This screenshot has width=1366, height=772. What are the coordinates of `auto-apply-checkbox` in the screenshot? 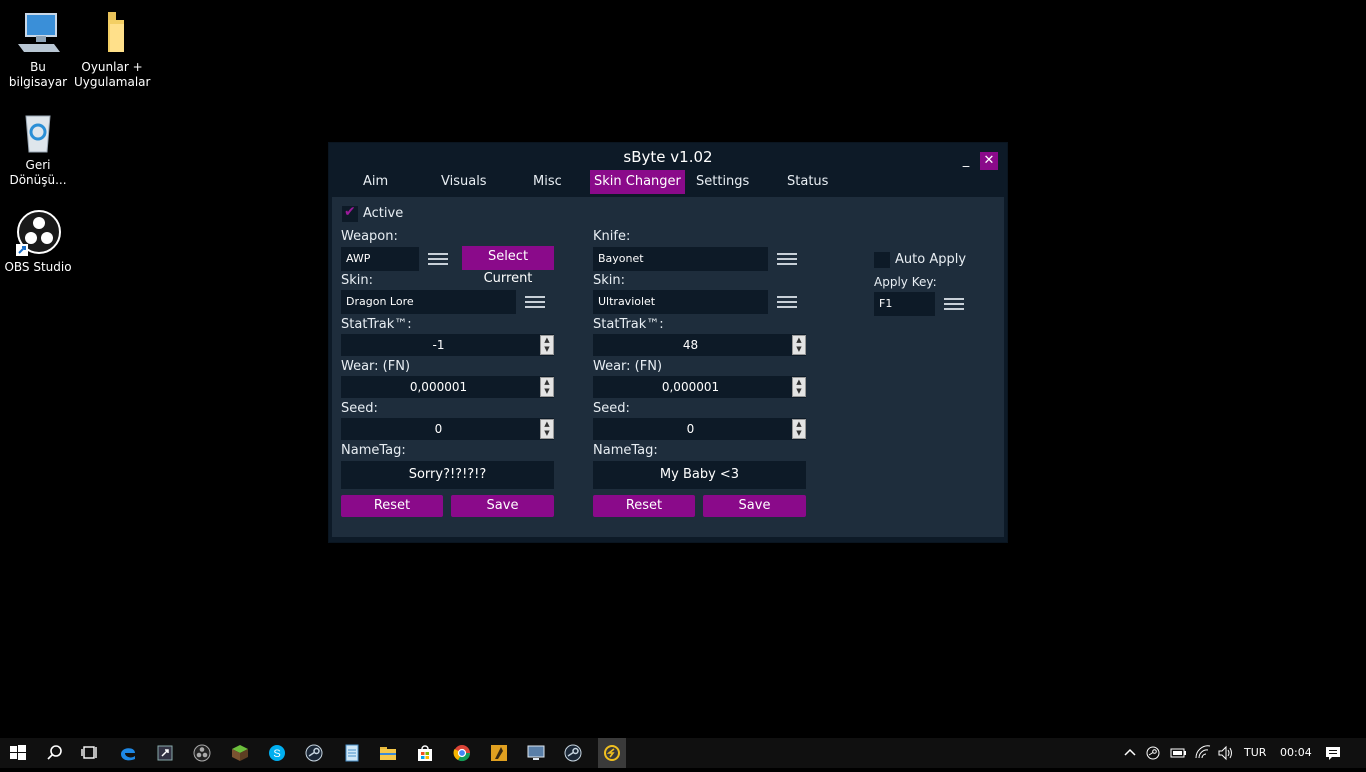 It's located at (882, 260).